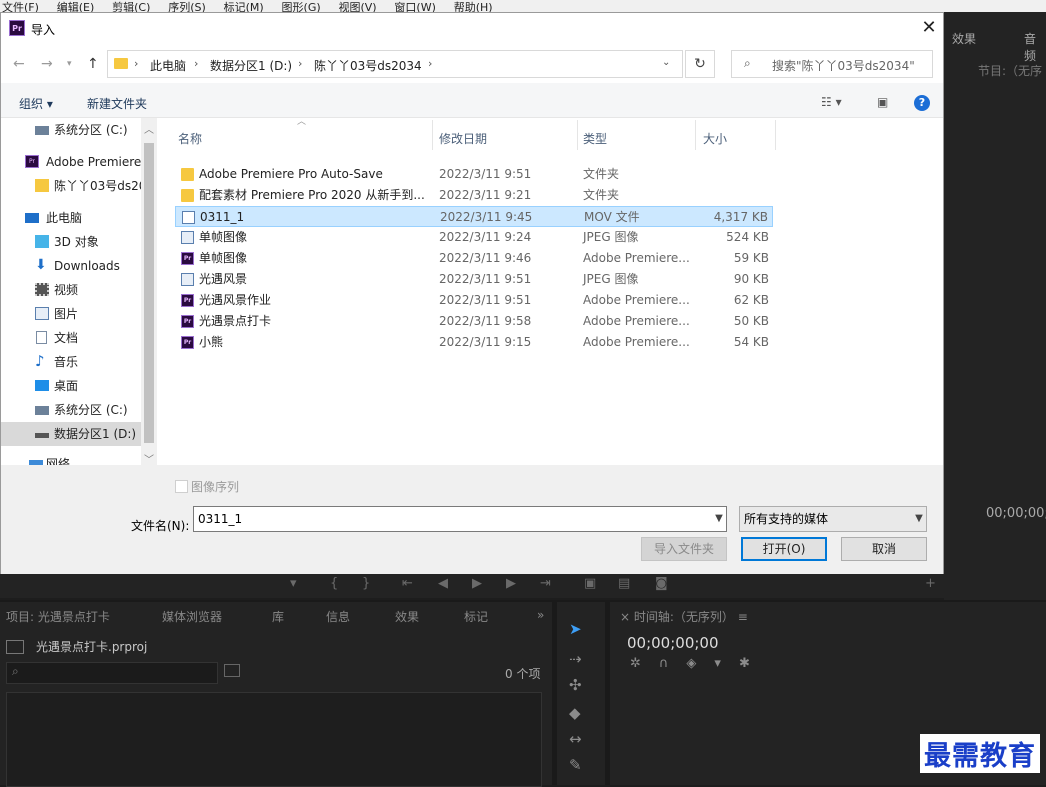 This screenshot has width=1046, height=787. I want to click on refresh-icon: ↻, so click(700, 64).